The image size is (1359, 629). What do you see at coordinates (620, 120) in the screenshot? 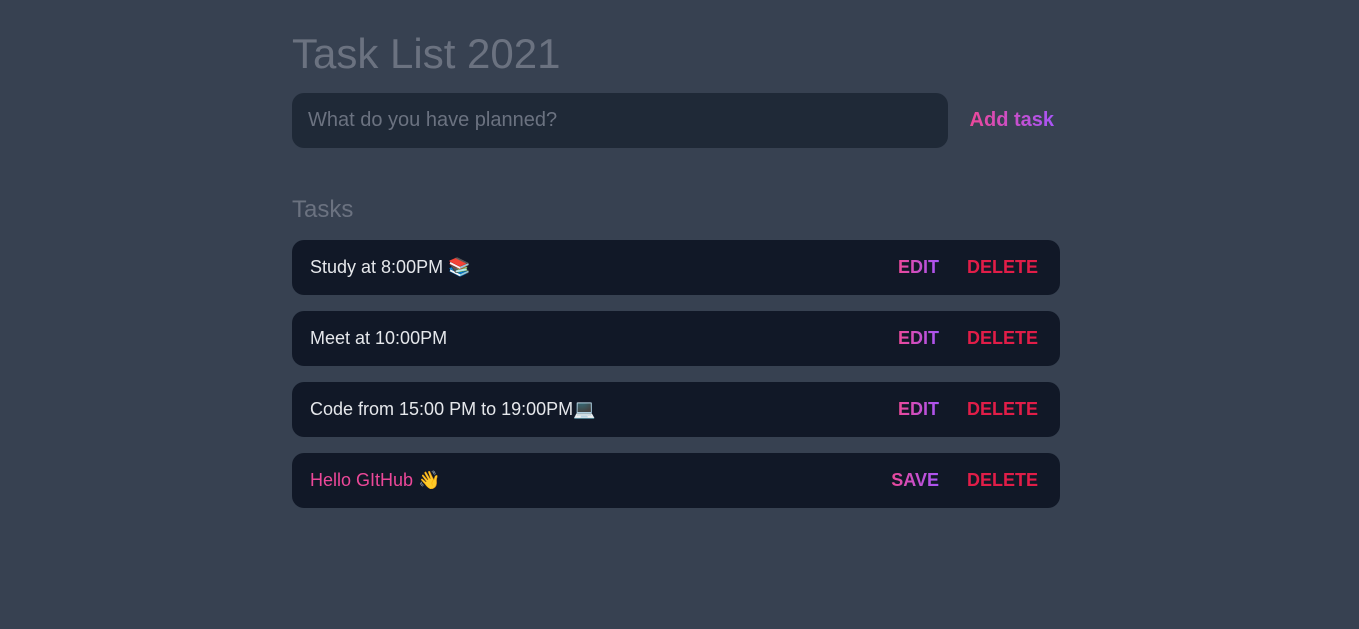
I see `new-task-input` at bounding box center [620, 120].